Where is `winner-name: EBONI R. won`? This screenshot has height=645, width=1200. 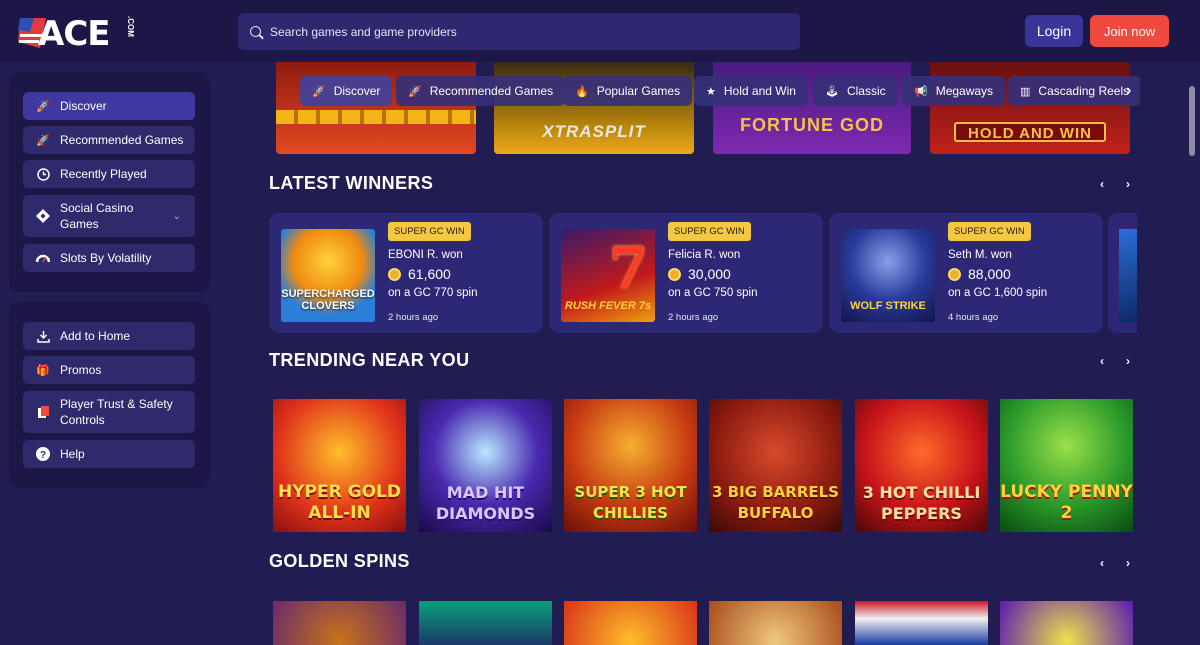 winner-name: EBONI R. won is located at coordinates (425, 255).